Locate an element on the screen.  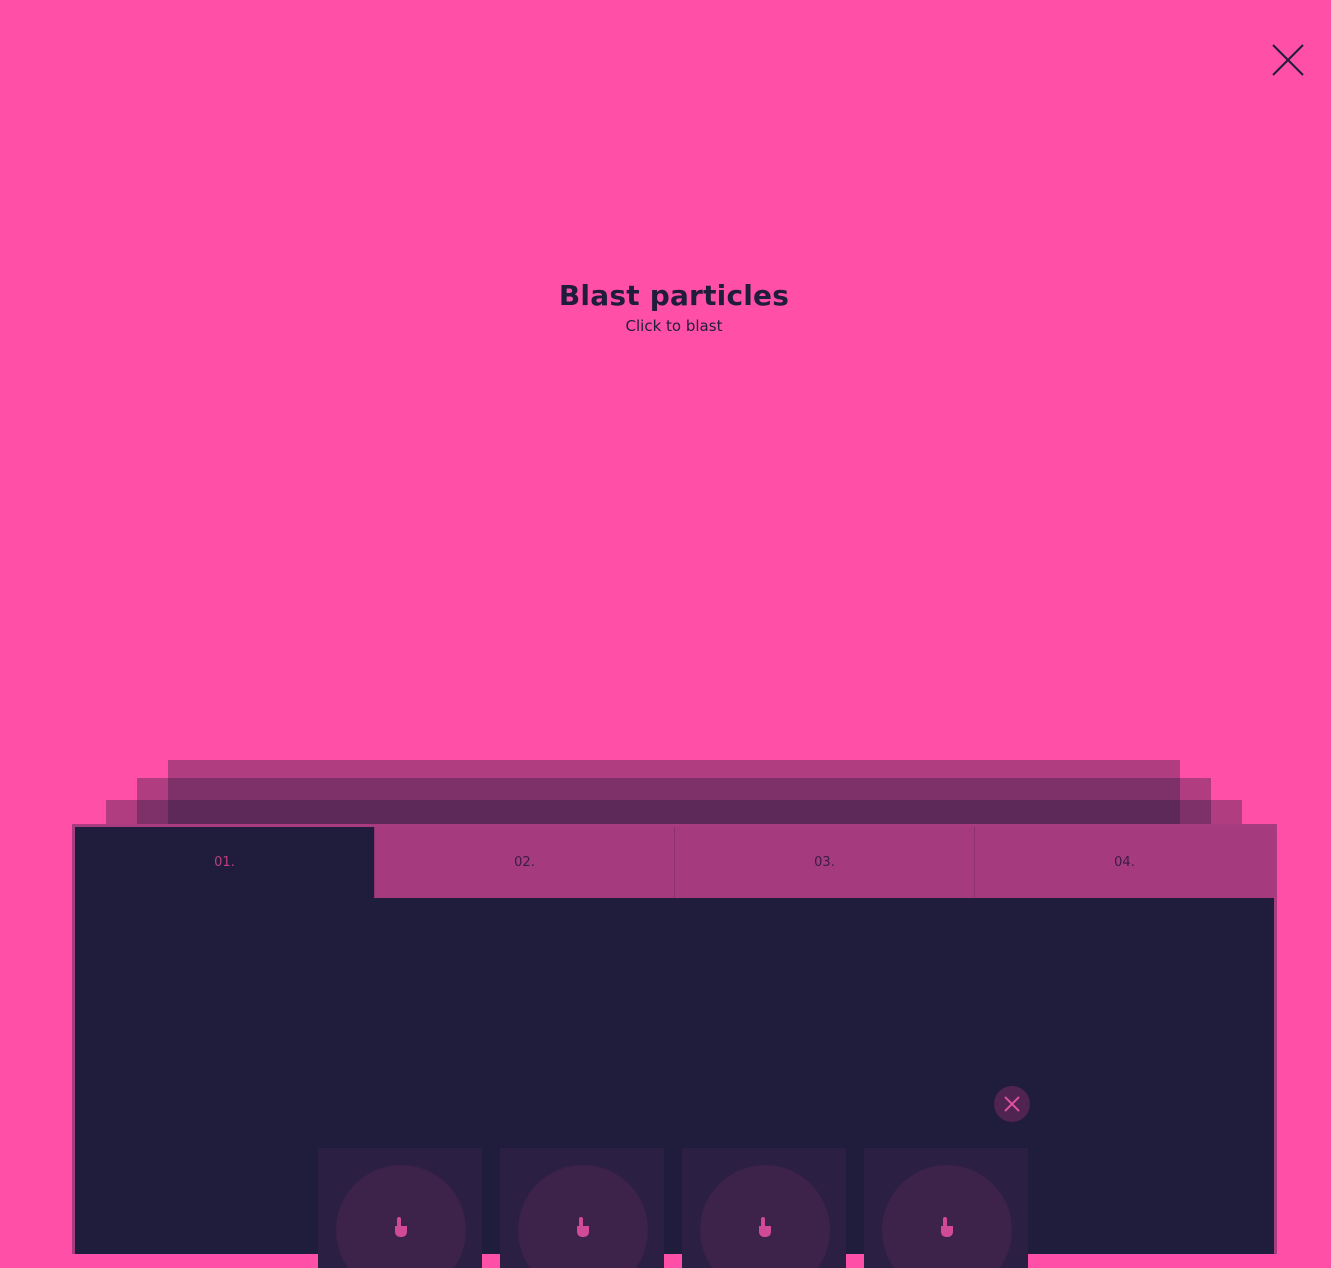
tab-03: 03. is located at coordinates (824, 862).